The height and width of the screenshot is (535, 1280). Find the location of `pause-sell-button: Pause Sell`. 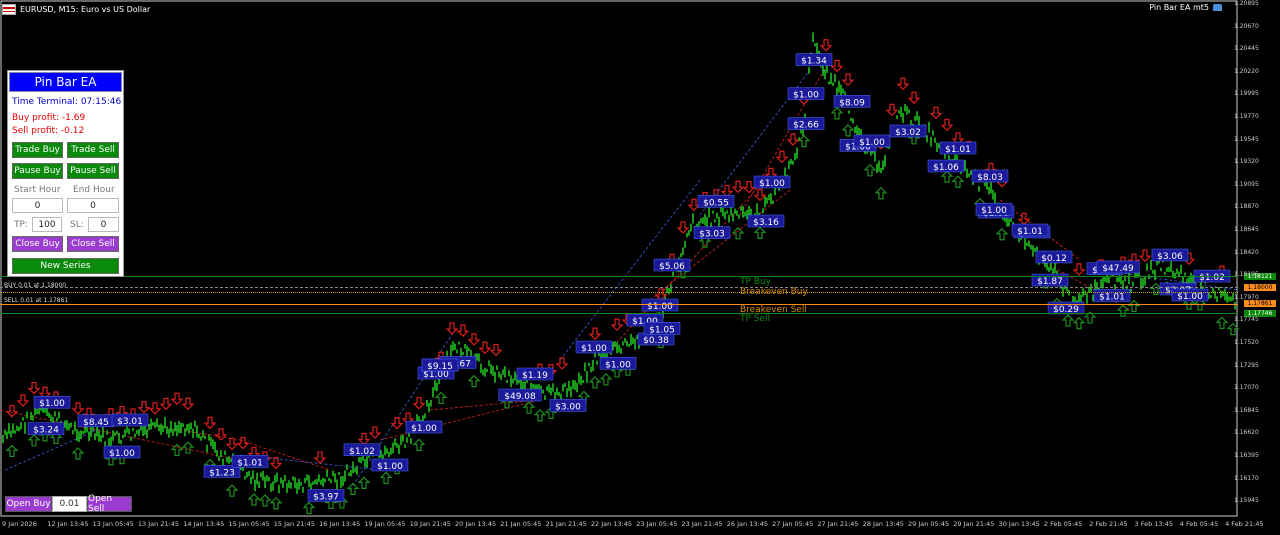

pause-sell-button: Pause Sell is located at coordinates (93, 171).